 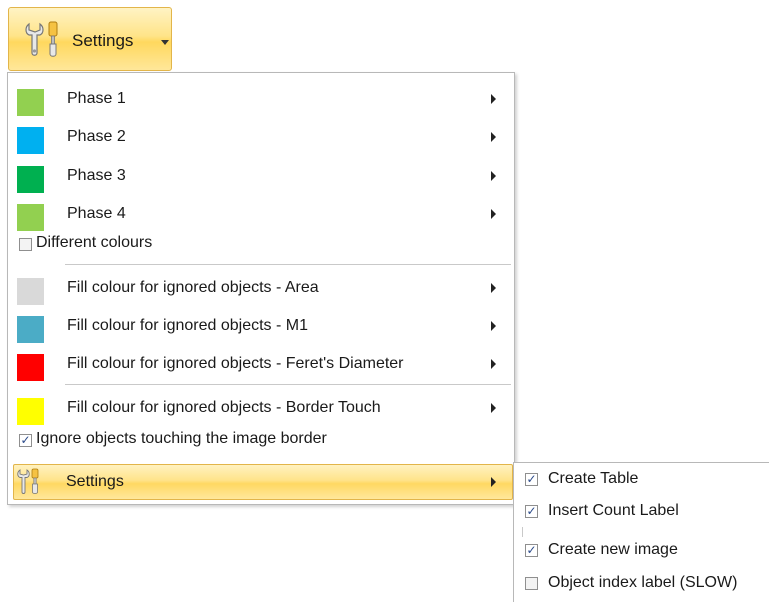 What do you see at coordinates (261, 137) in the screenshot?
I see `menu-item-phase-2: Phase 2` at bounding box center [261, 137].